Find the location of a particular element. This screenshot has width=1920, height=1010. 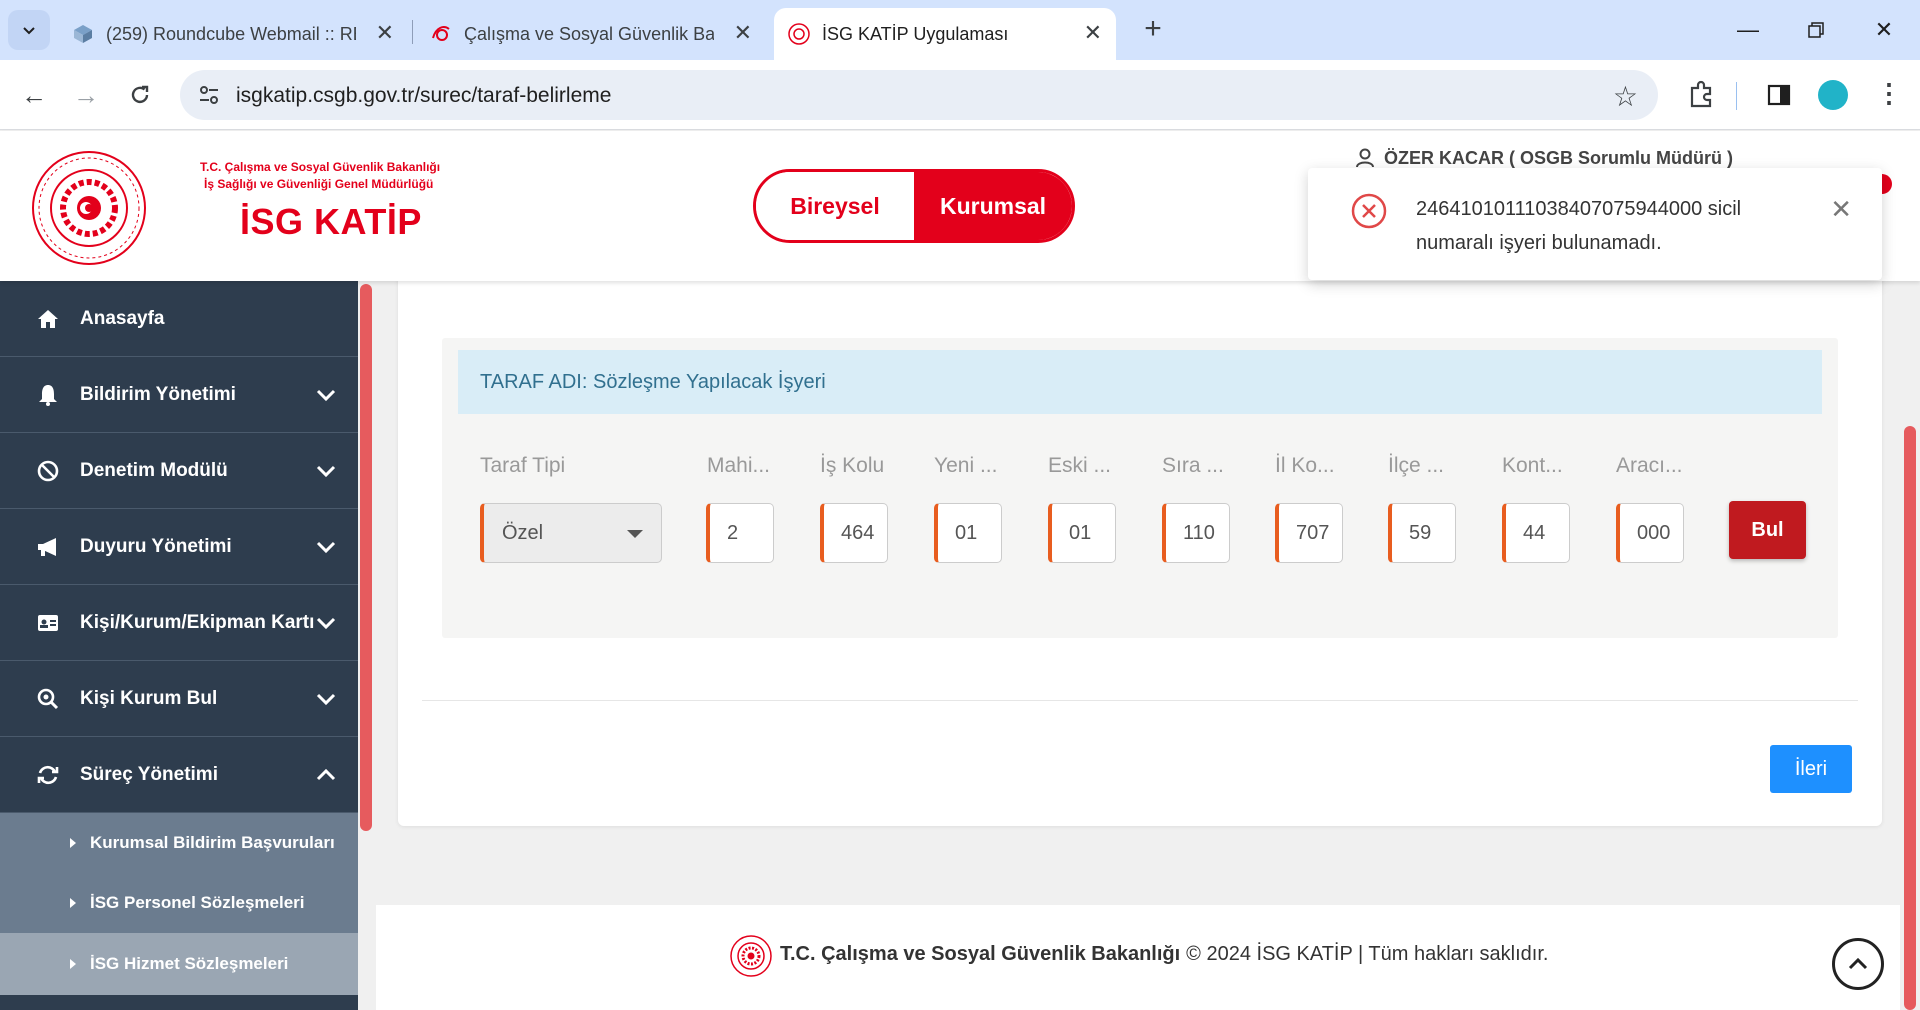

bookmark-star-icon: ☆ is located at coordinates (1625, 96).